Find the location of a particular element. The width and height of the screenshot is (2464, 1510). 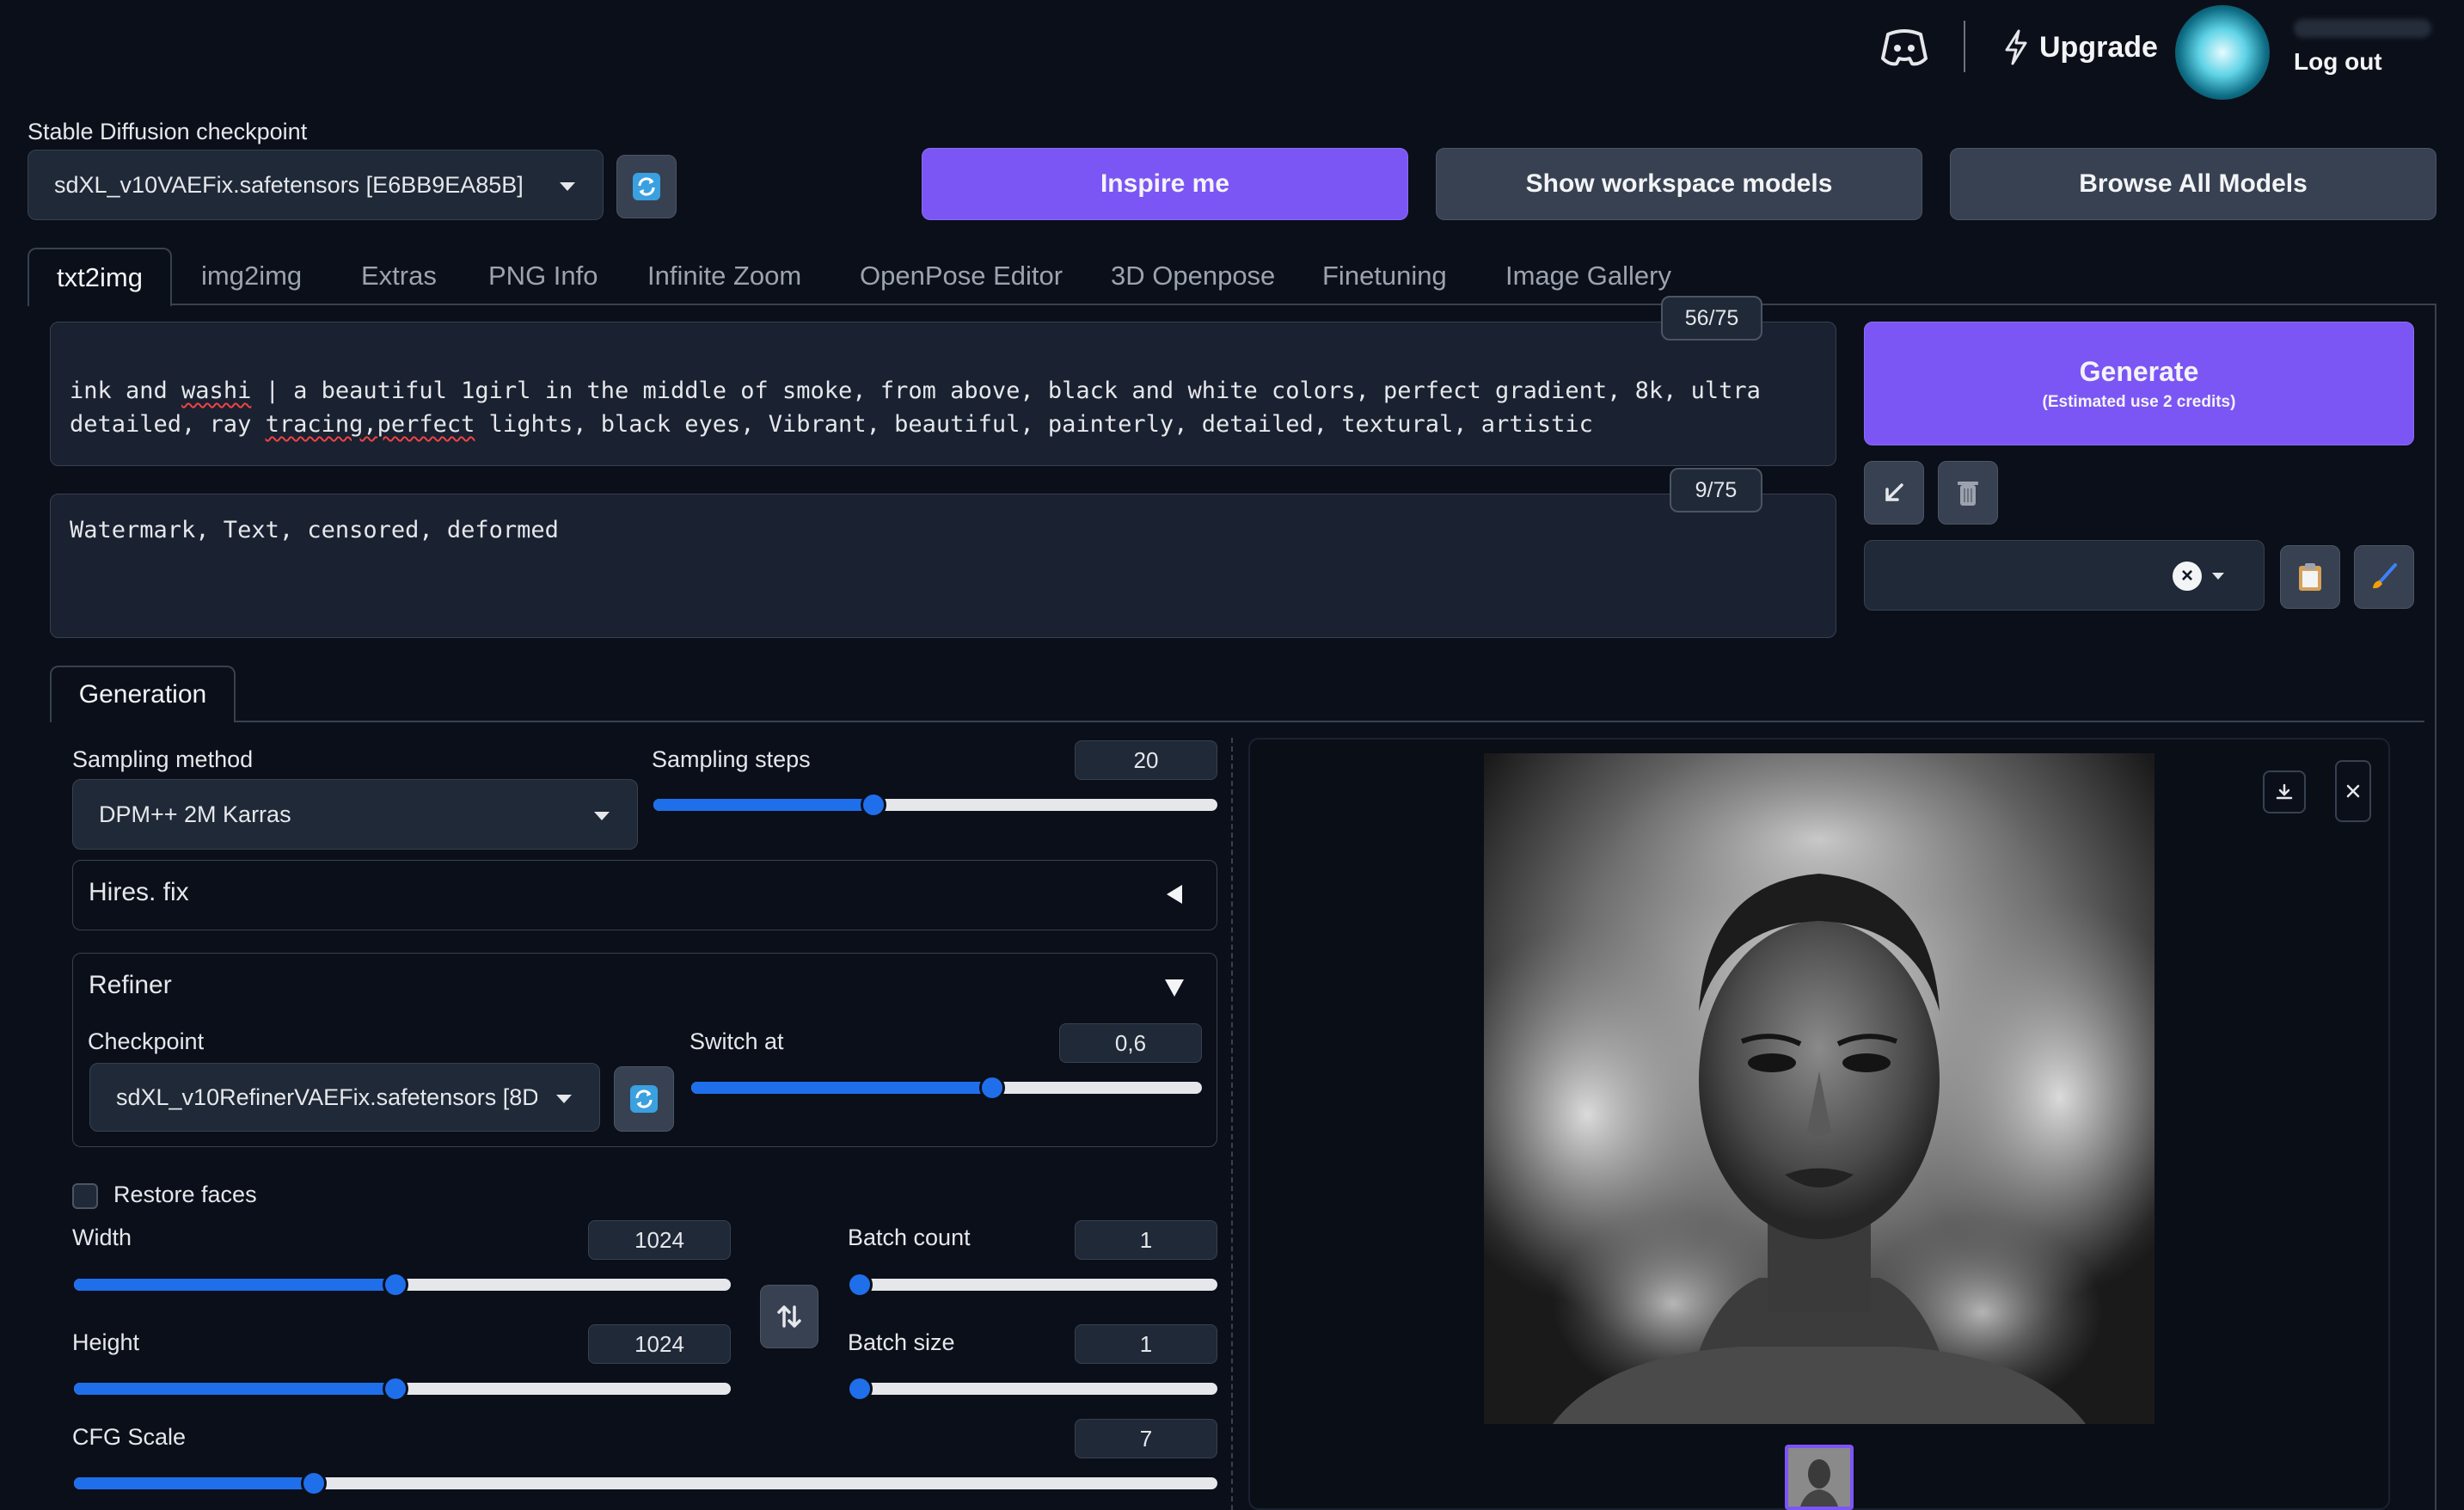

generate-label: Generate is located at coordinates (2139, 371).